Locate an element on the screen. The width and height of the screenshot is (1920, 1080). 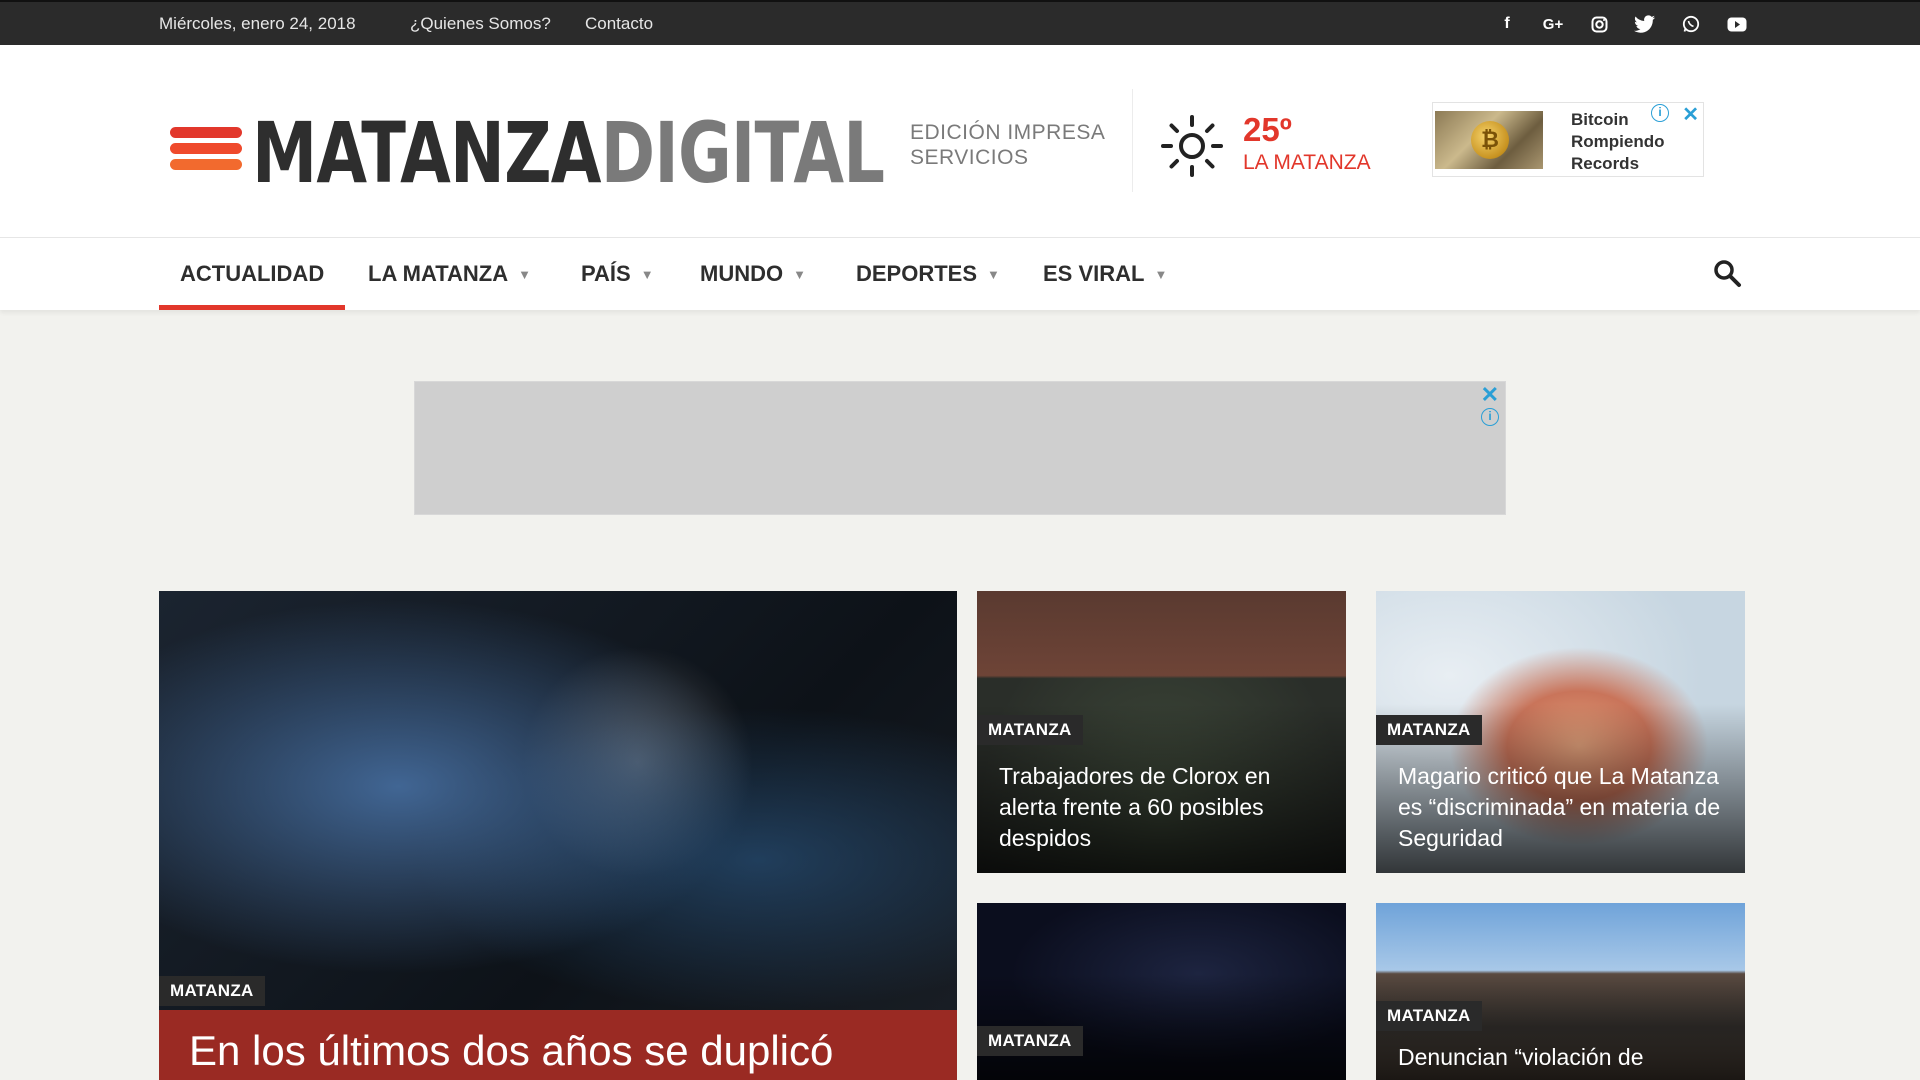
header-divider is located at coordinates (1132, 140).